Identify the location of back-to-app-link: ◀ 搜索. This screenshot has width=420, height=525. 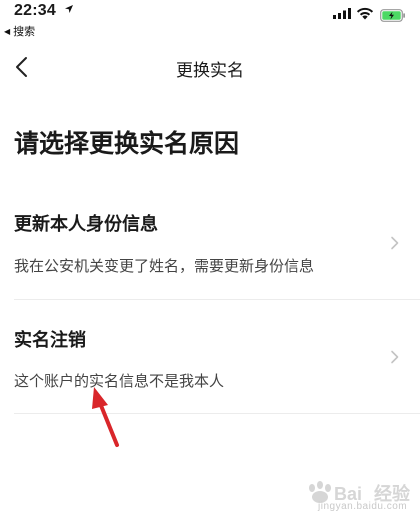
(19, 31).